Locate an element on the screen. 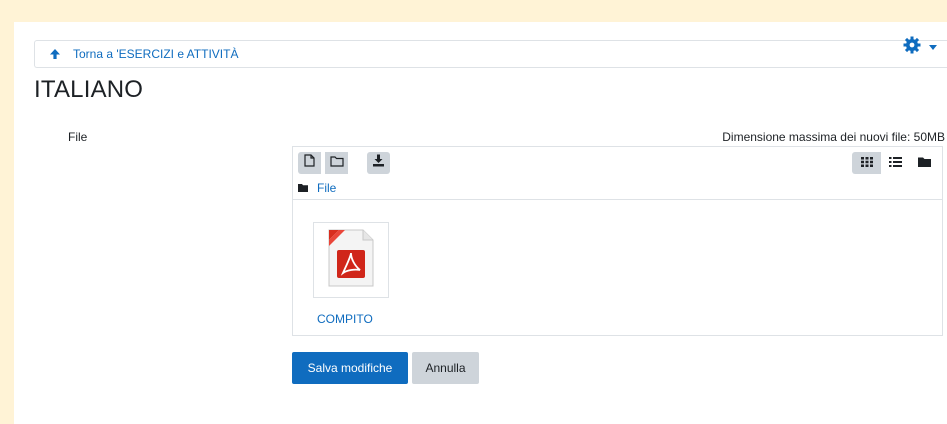  folder-outline-icon is located at coordinates (336, 163).